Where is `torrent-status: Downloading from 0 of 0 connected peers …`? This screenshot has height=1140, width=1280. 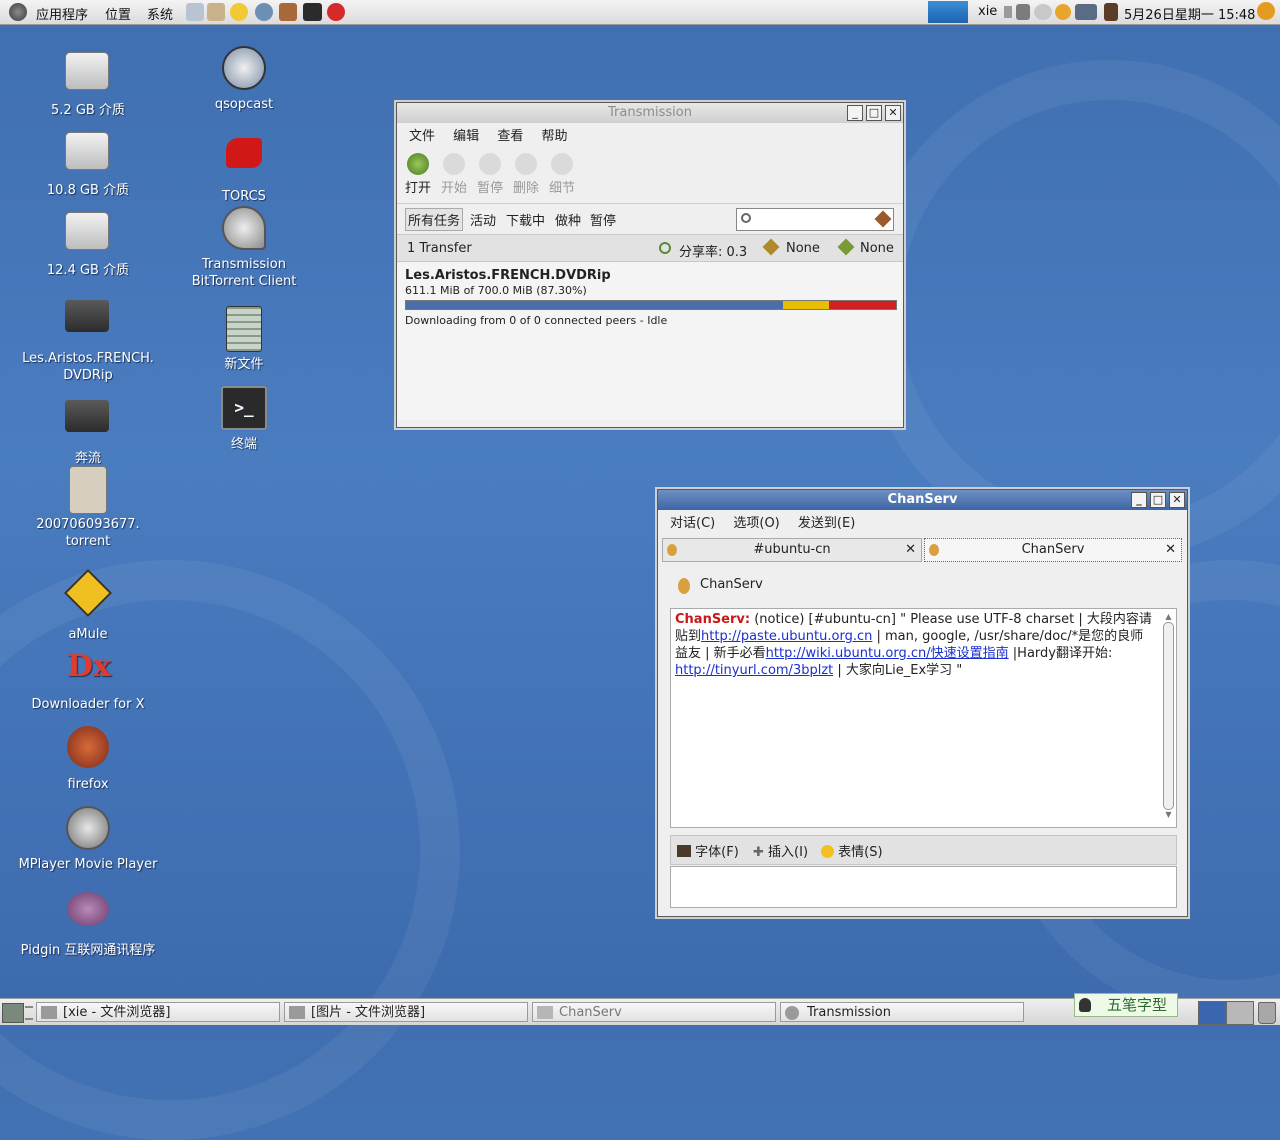
torrent-status: Downloading from 0 of 0 connected peers … is located at coordinates (536, 320).